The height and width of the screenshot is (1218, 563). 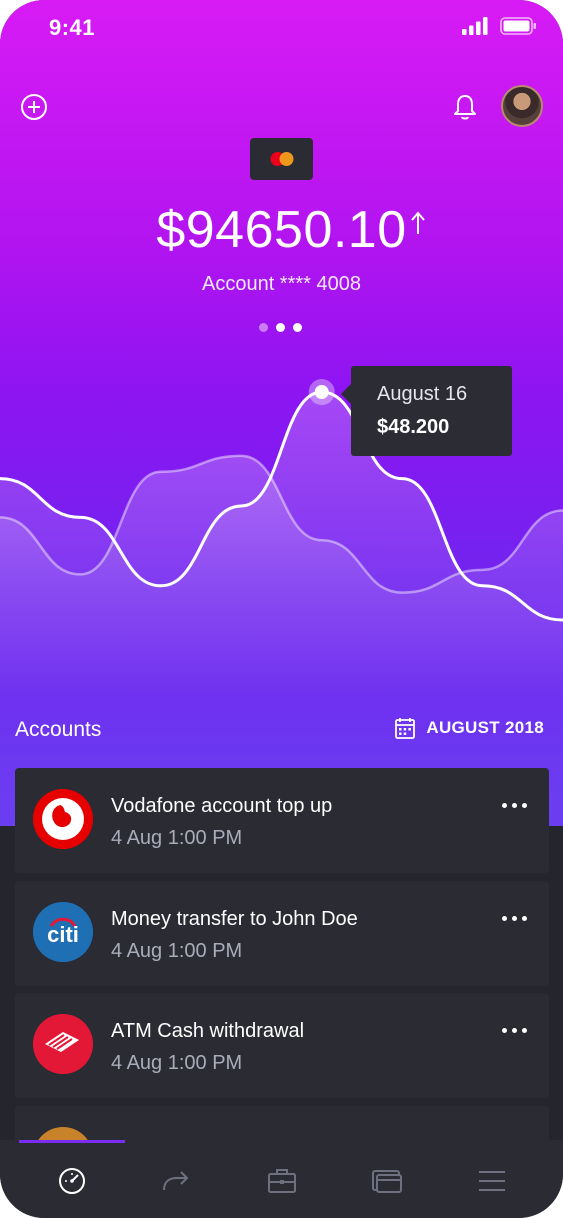 I want to click on tab-transfer, so click(x=176, y=1181).